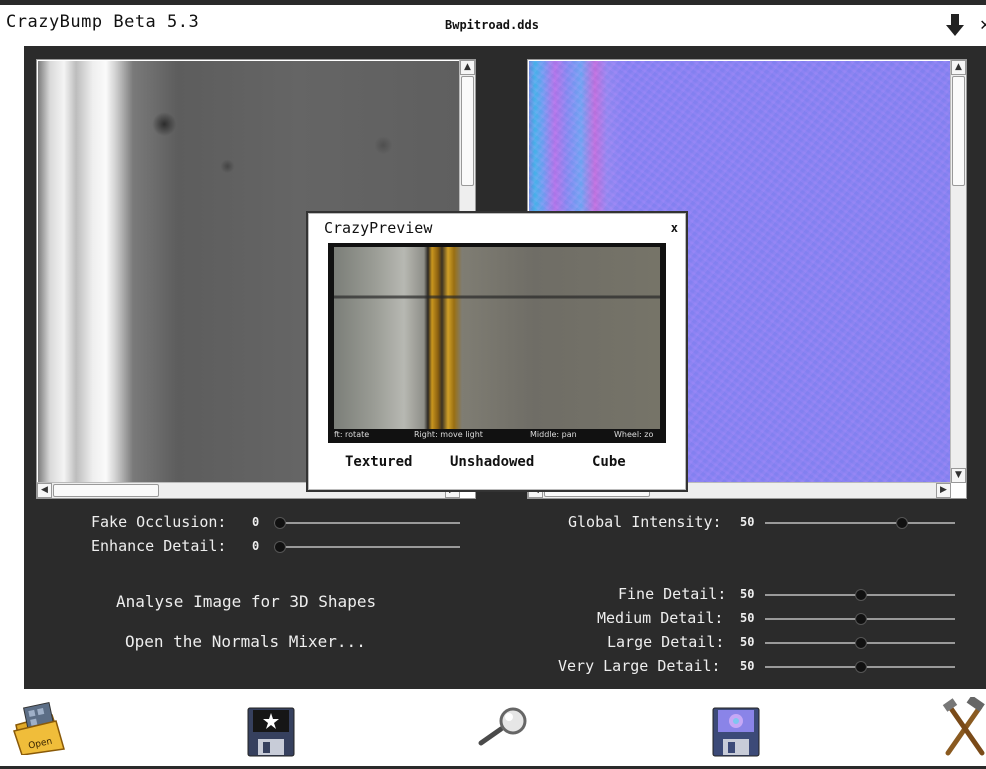 This screenshot has width=986, height=769. What do you see at coordinates (497, 338) in the screenshot?
I see `preview-3d-image` at bounding box center [497, 338].